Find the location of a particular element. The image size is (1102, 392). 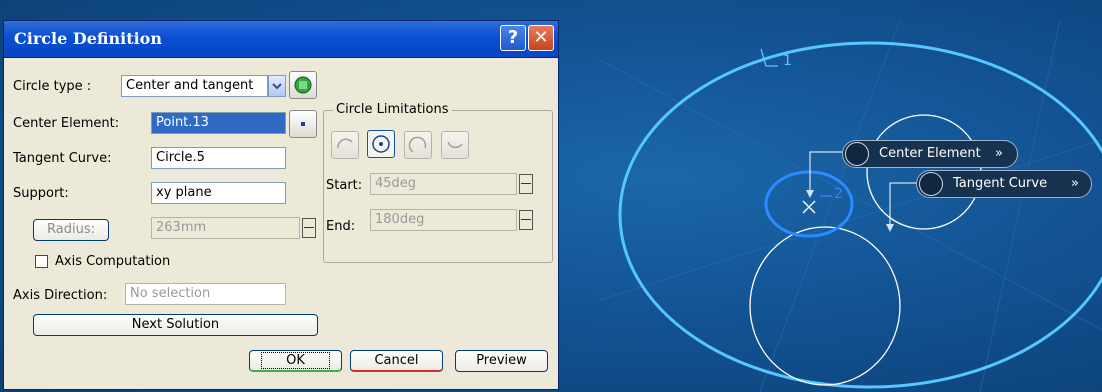

center-leader-arrow is located at coordinates (810, 194).